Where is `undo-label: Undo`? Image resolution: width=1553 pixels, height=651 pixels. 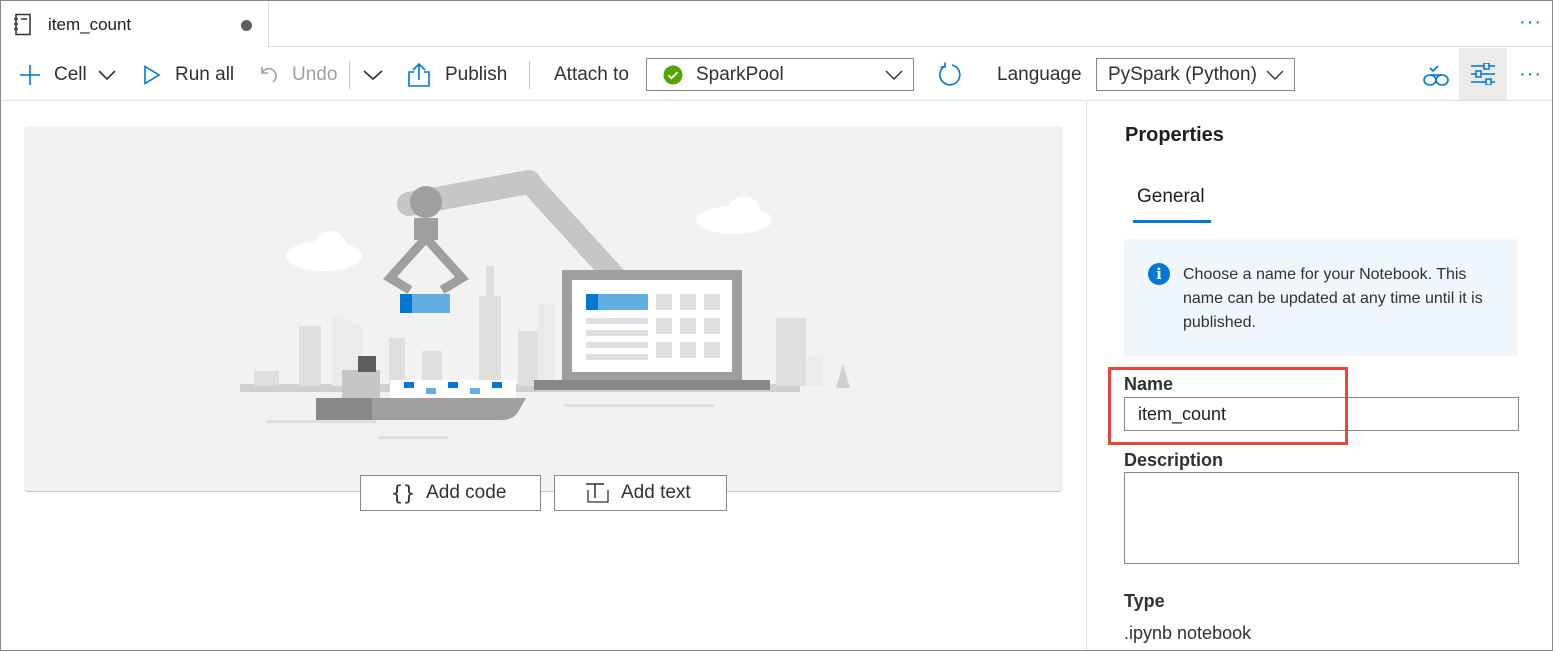
undo-label: Undo is located at coordinates (315, 74).